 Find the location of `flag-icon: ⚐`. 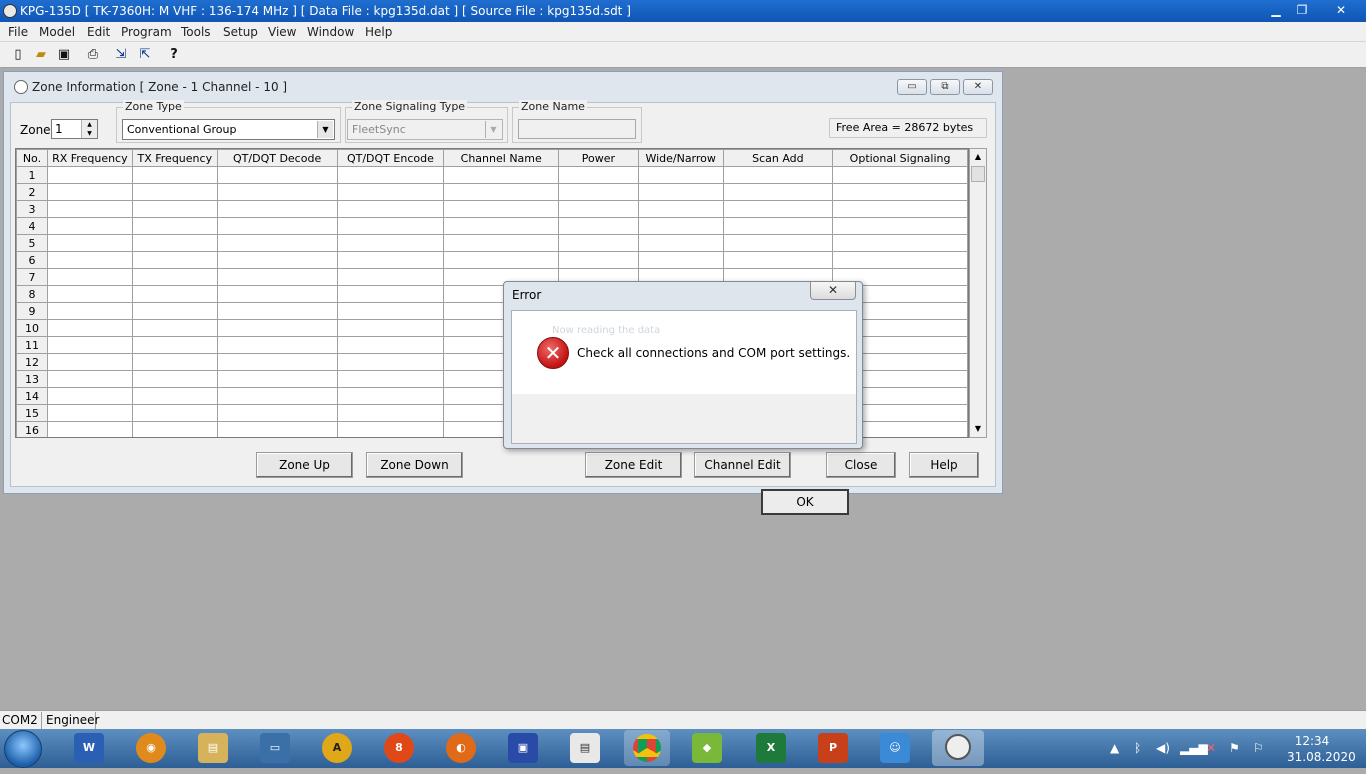

flag-icon: ⚐ is located at coordinates (1258, 748).